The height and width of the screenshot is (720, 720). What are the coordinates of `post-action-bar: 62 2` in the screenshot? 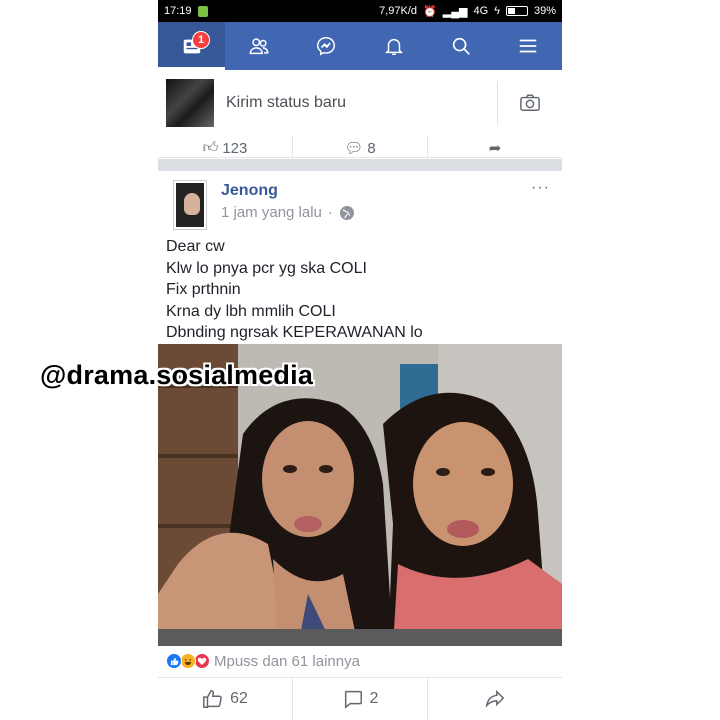 It's located at (360, 698).